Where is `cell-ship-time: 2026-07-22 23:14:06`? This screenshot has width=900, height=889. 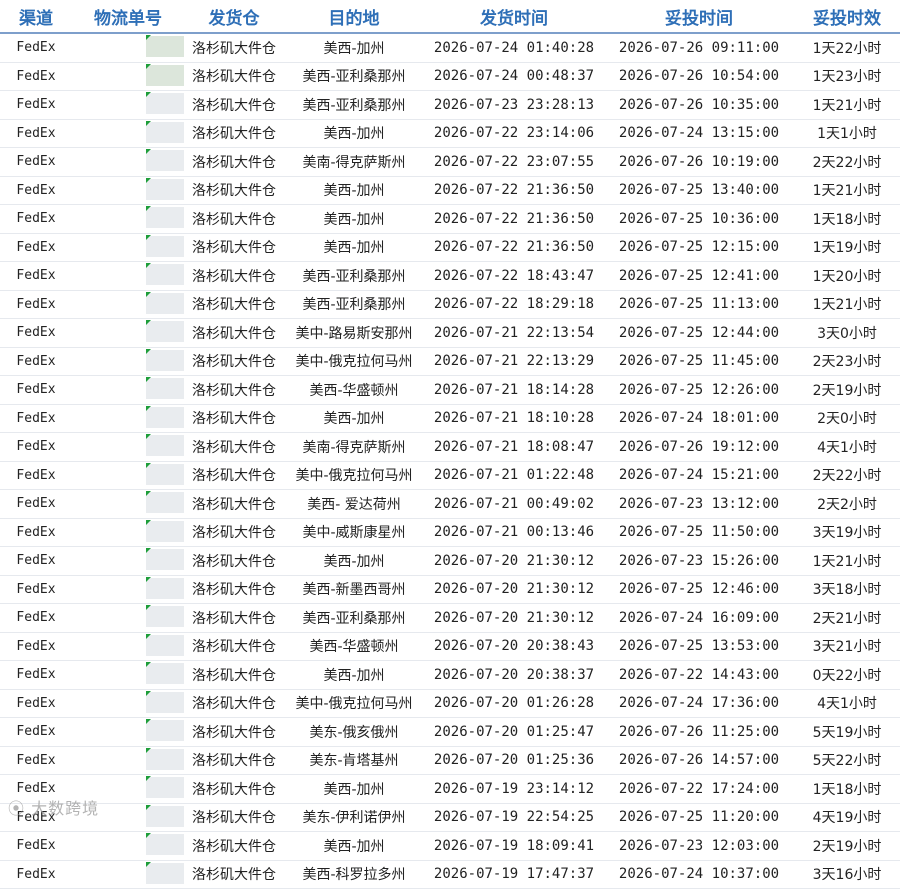
cell-ship-time: 2026-07-22 23:14:06 is located at coordinates (514, 133).